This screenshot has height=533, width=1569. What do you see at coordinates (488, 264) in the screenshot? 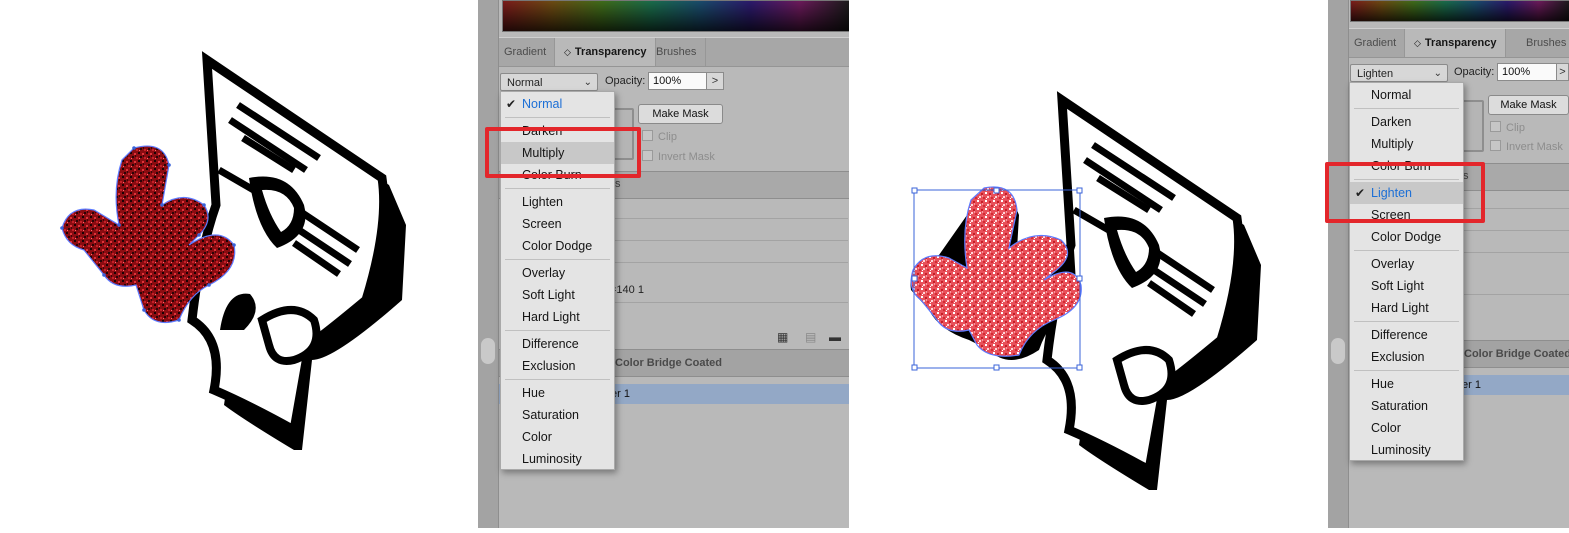
I see `panel-dock-gutter-left` at bounding box center [488, 264].